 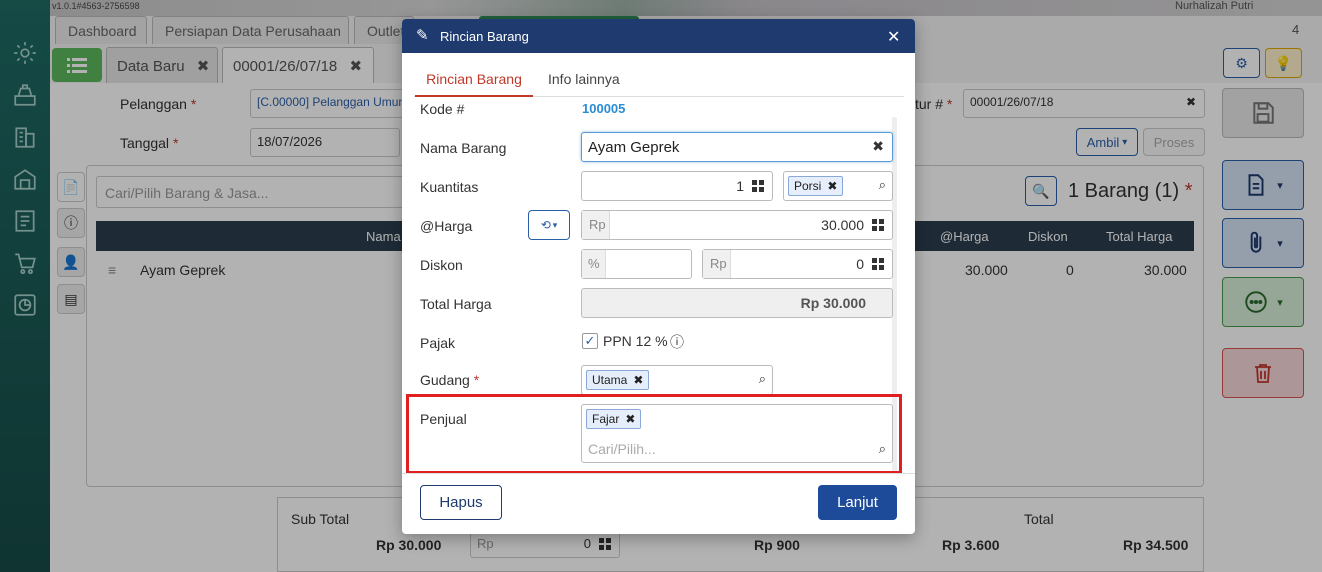 What do you see at coordinates (449, 187) in the screenshot?
I see `kuantitas-label: Kuantitas` at bounding box center [449, 187].